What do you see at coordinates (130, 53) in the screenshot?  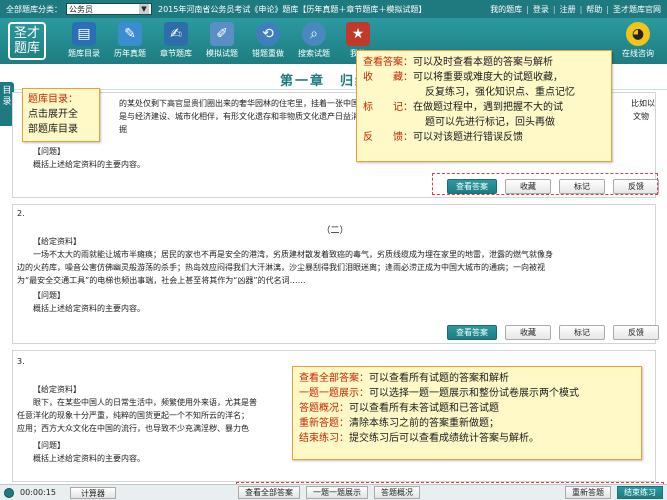 I see `toolbar-label: 历年真题` at bounding box center [130, 53].